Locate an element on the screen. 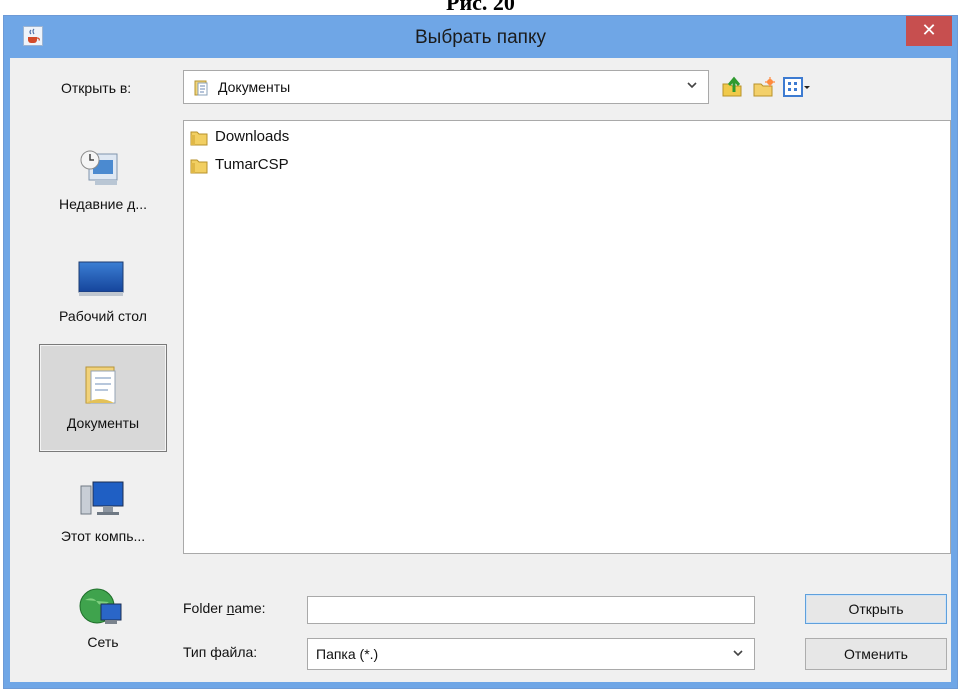  file-type-value: Папка (*.) is located at coordinates (347, 654).